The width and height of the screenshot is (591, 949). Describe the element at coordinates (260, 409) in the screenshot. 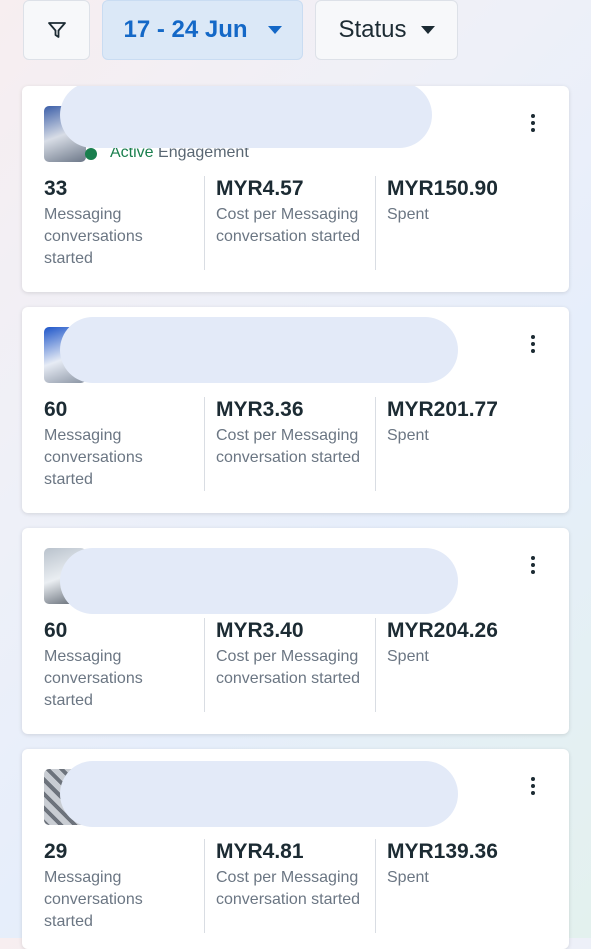

I see `metric-value: MYR3.36` at that location.